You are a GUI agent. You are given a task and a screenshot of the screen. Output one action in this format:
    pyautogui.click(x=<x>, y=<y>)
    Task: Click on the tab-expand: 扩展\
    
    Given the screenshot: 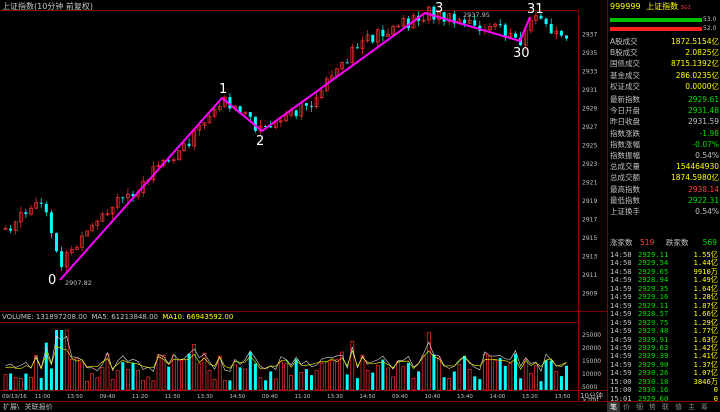 What is the action you would take?
    pyautogui.click(x=11, y=407)
    